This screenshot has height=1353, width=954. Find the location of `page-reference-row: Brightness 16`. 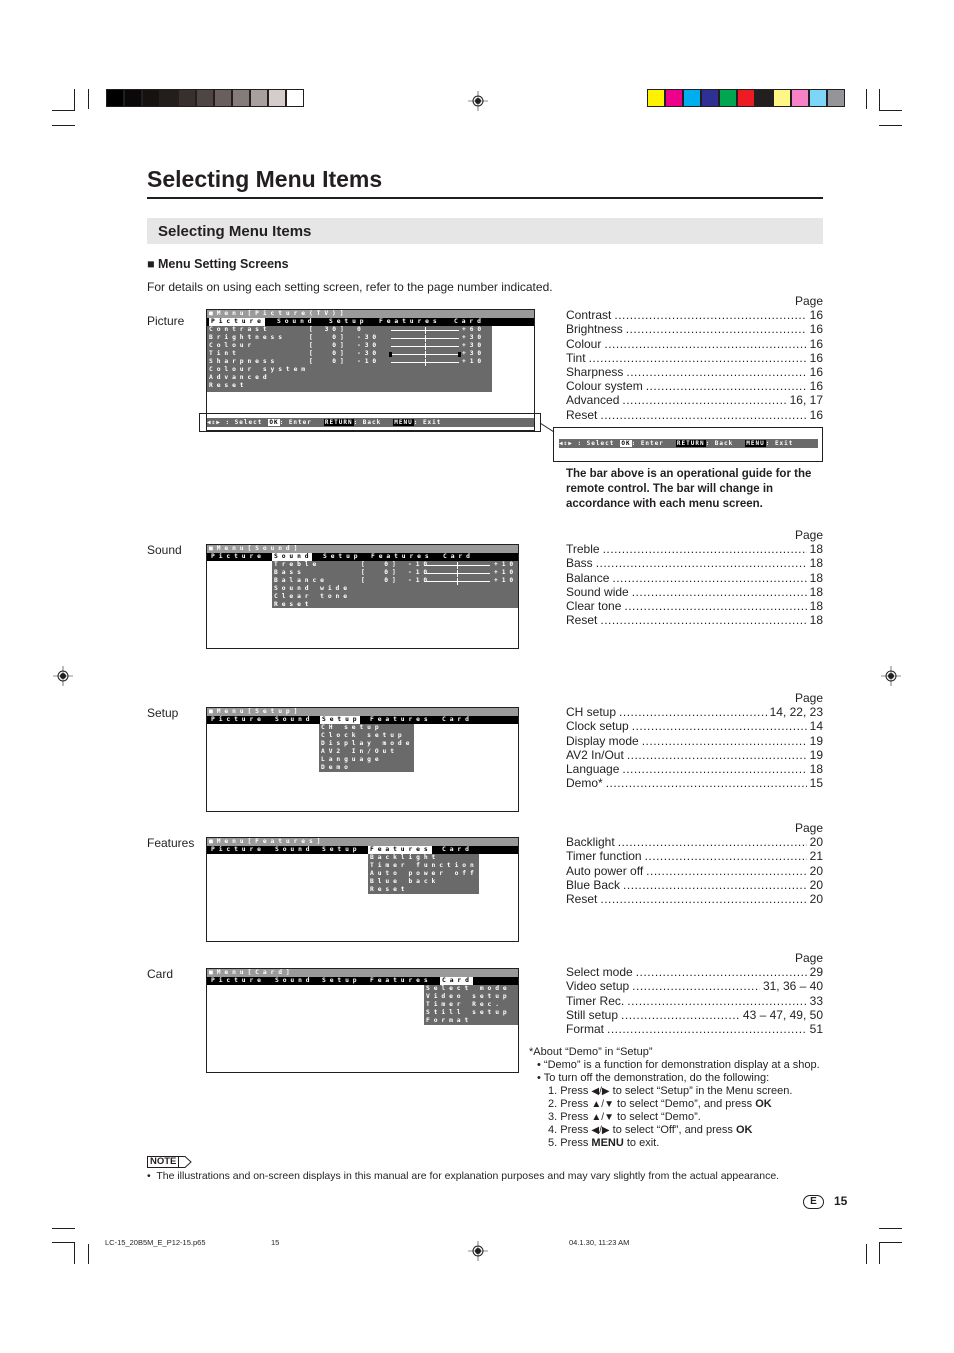

page-reference-row: Brightness 16 is located at coordinates (694, 329).